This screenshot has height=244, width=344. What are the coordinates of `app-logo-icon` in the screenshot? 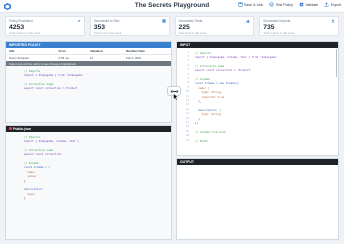 It's located at (7, 6).